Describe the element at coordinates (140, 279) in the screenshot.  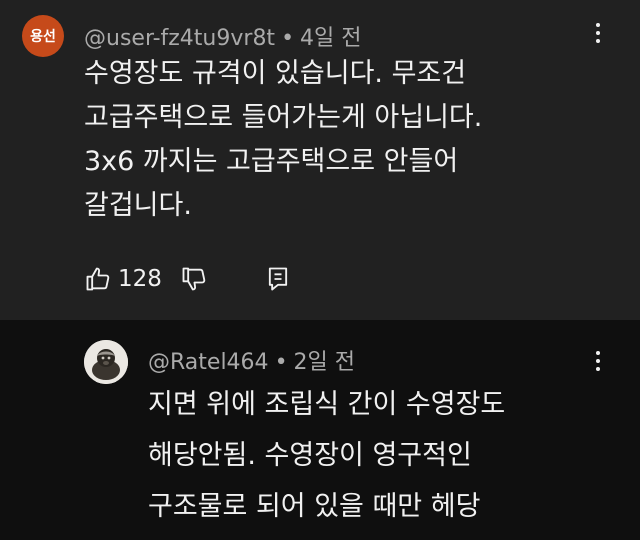
I see `like-count: 128` at that location.